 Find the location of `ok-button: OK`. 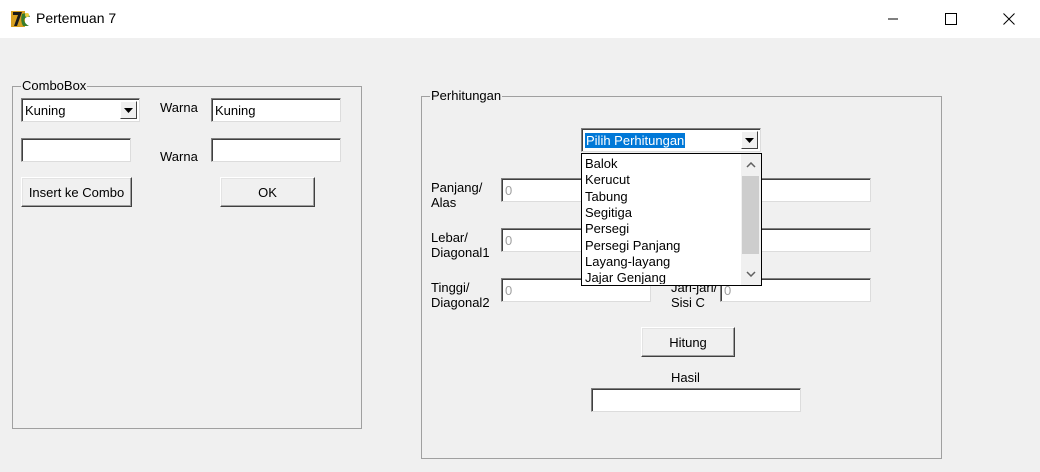

ok-button: OK is located at coordinates (267, 192).